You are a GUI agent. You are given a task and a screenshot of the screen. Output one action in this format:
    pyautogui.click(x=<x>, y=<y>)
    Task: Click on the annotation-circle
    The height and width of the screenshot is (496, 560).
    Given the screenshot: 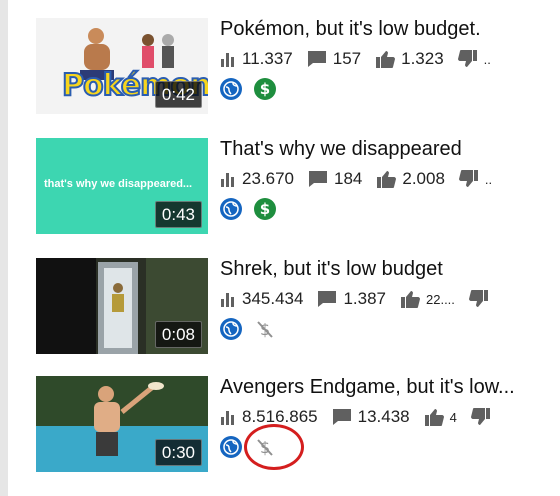 What is the action you would take?
    pyautogui.click(x=274, y=447)
    